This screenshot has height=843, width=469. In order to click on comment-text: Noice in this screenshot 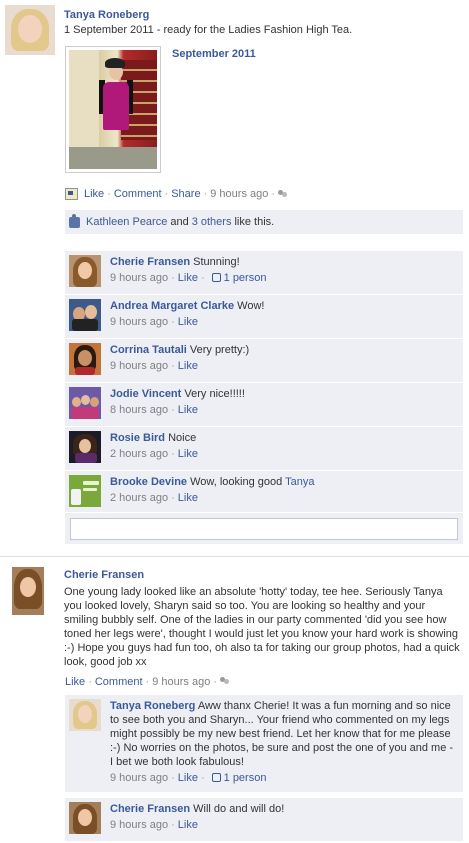, I will do `click(182, 438)`.